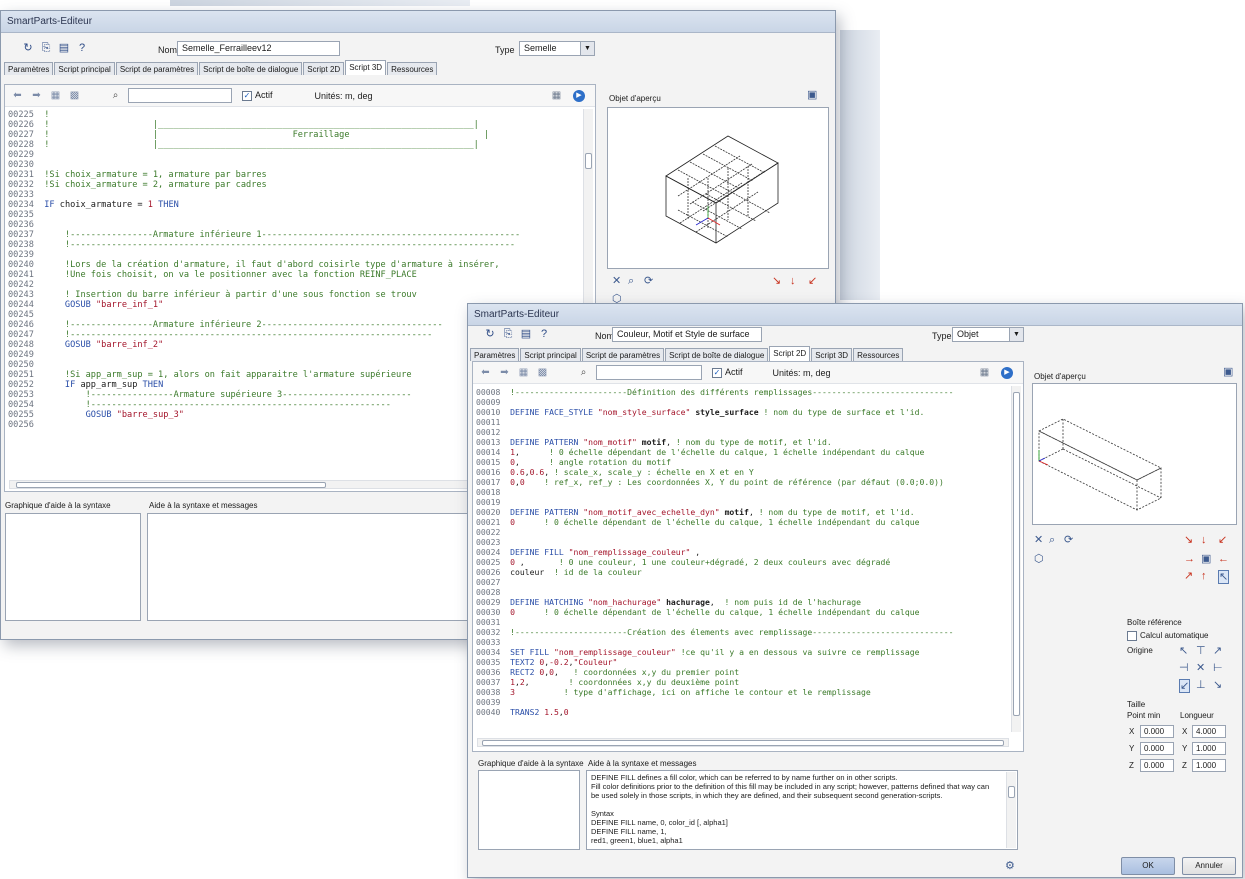 This screenshot has height=879, width=1245. Describe the element at coordinates (860, 165) in the screenshot. I see `window-glow` at that location.